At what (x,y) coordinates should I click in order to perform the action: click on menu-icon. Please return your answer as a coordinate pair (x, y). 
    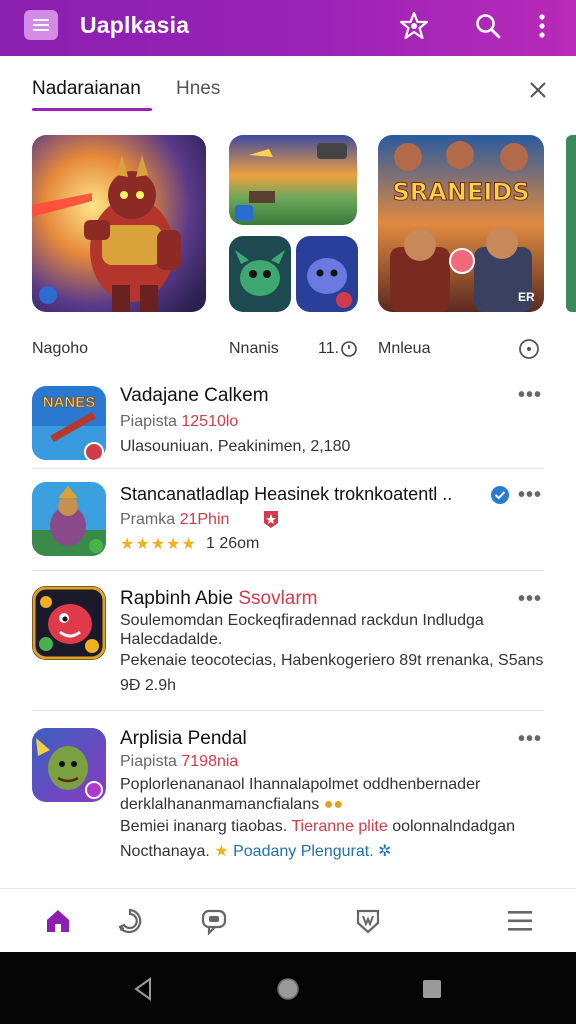
    Looking at the image, I should click on (41, 25).